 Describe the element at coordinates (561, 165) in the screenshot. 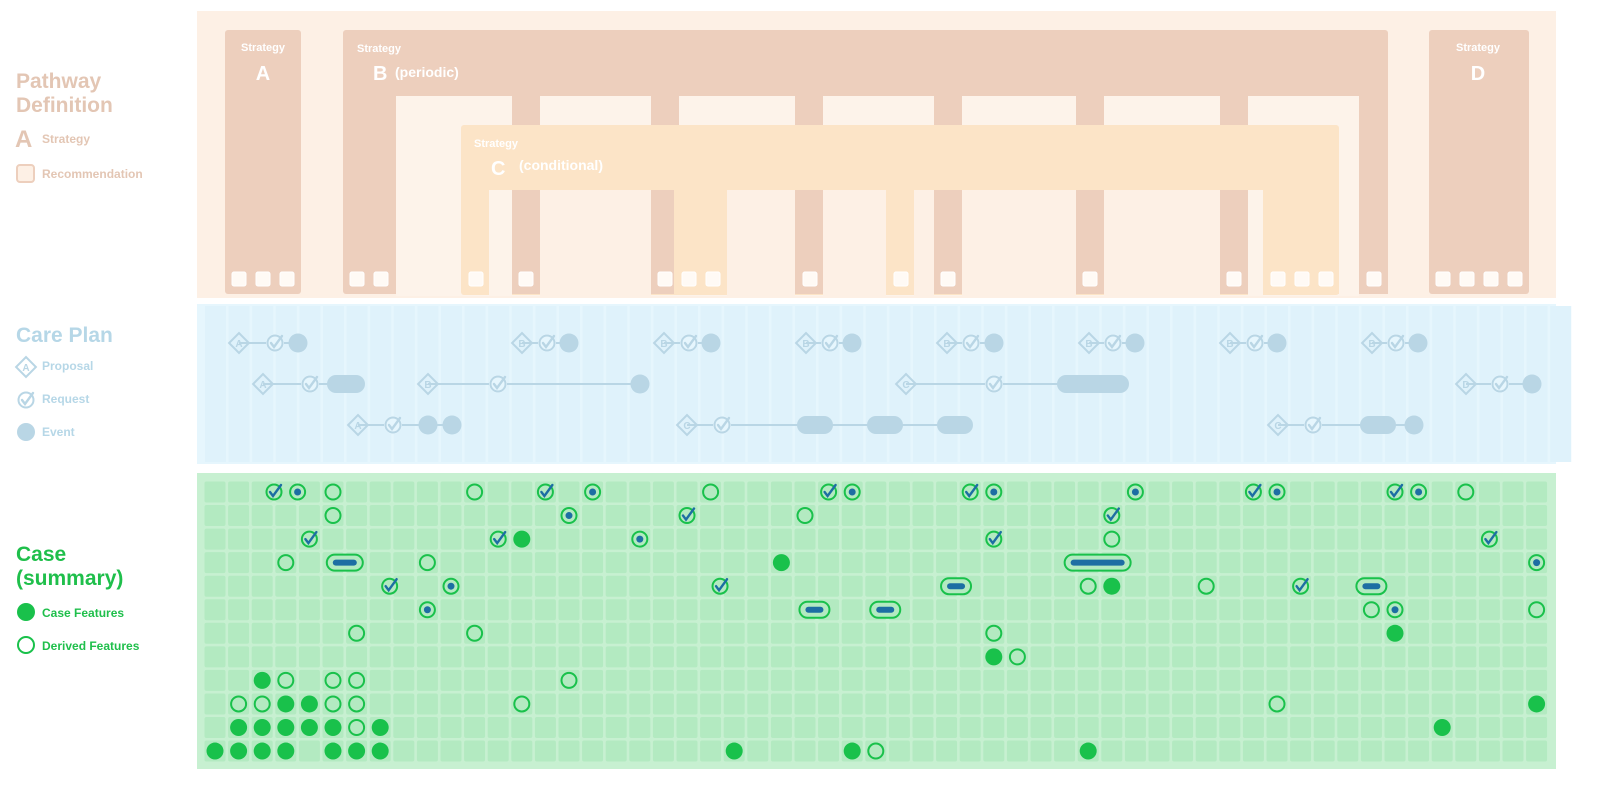

I see `strategy-c-suffix: (conditional)` at that location.